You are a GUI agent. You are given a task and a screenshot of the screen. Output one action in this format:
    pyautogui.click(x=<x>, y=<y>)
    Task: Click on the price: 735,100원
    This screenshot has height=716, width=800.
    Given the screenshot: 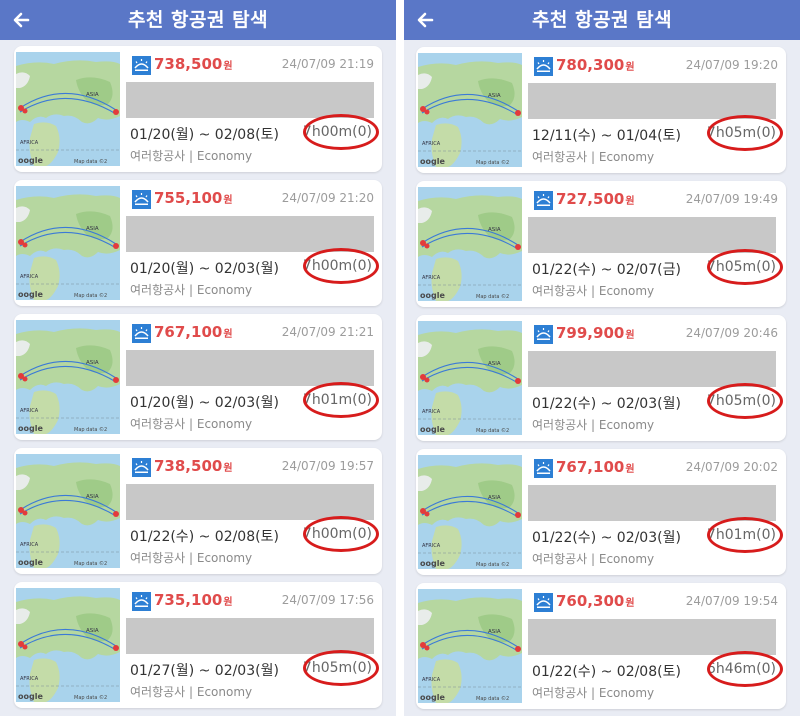 What is the action you would take?
    pyautogui.click(x=193, y=600)
    